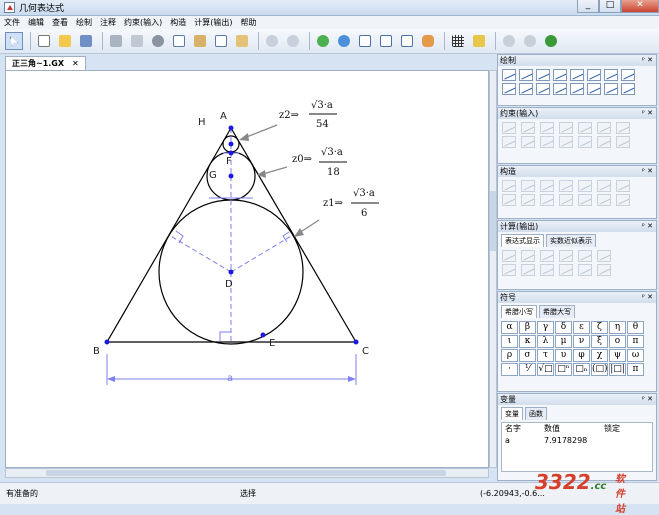  Describe the element at coordinates (560, 75) in the screenshot. I see `line-tool-icon` at that location.